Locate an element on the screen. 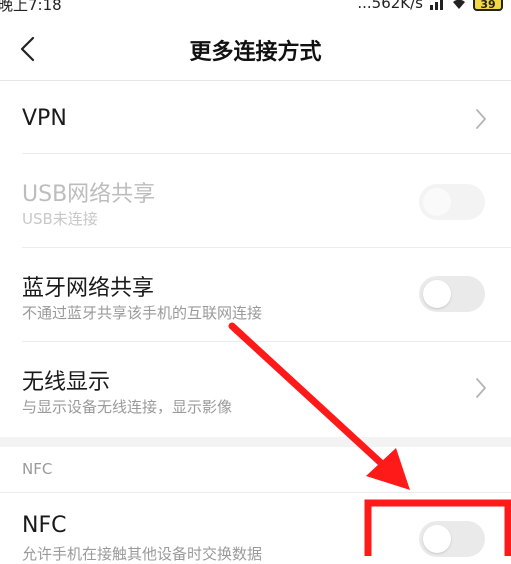  page-title: 更多连接方式 is located at coordinates (255, 52).